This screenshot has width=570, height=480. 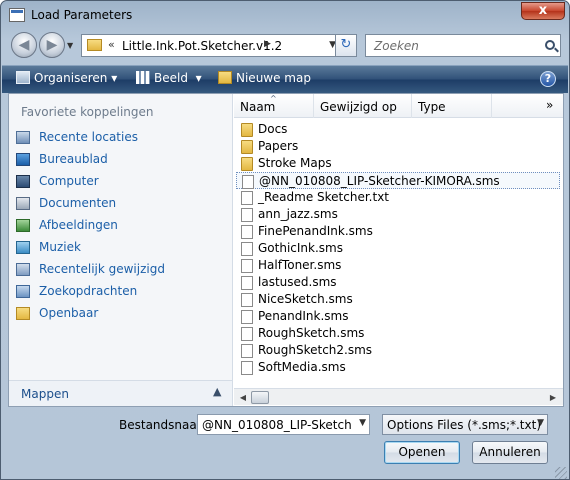 I want to click on back-button: ◀, so click(x=24, y=45).